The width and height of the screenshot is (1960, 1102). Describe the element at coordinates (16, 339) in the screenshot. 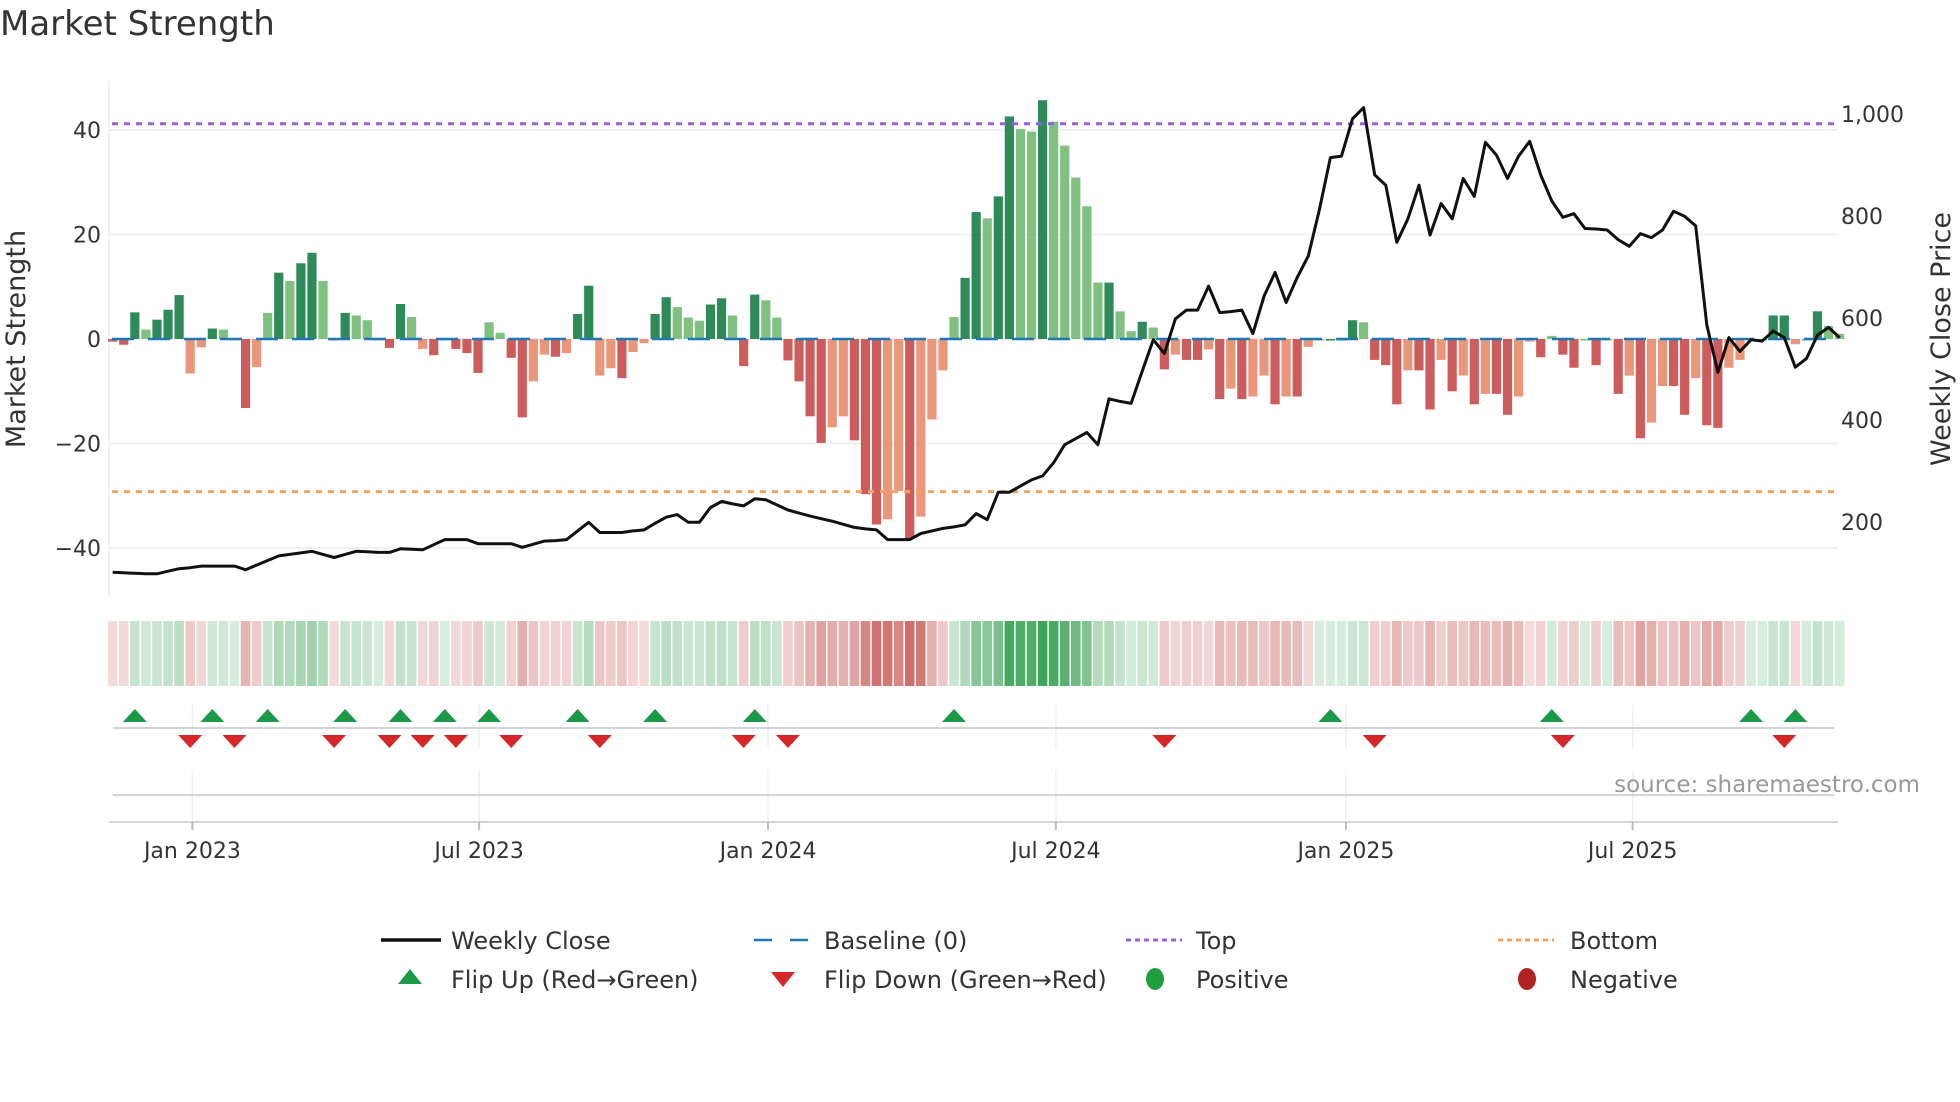

I see `y-axis-title: Market Strength` at that location.